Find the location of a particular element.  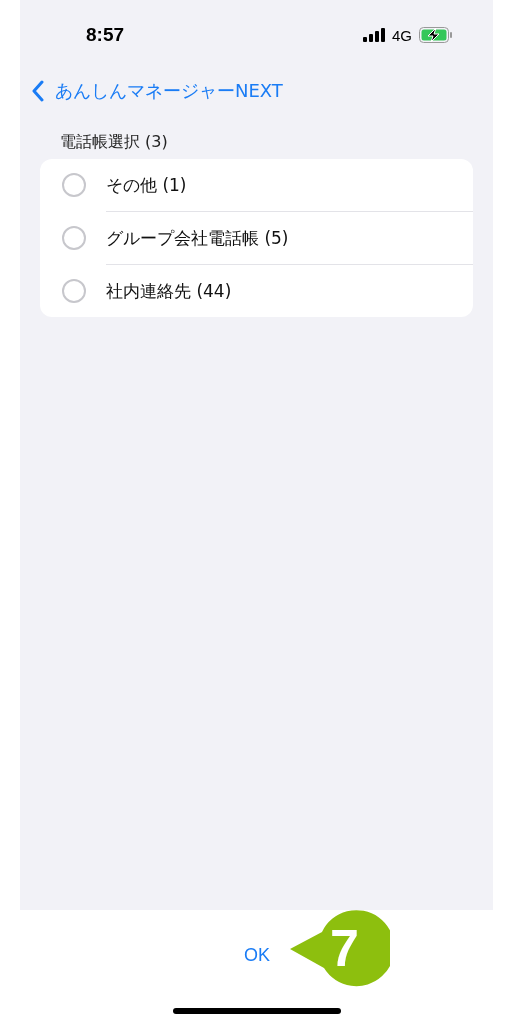

option-label: グループ会社電話帳 (5) is located at coordinates (197, 238).